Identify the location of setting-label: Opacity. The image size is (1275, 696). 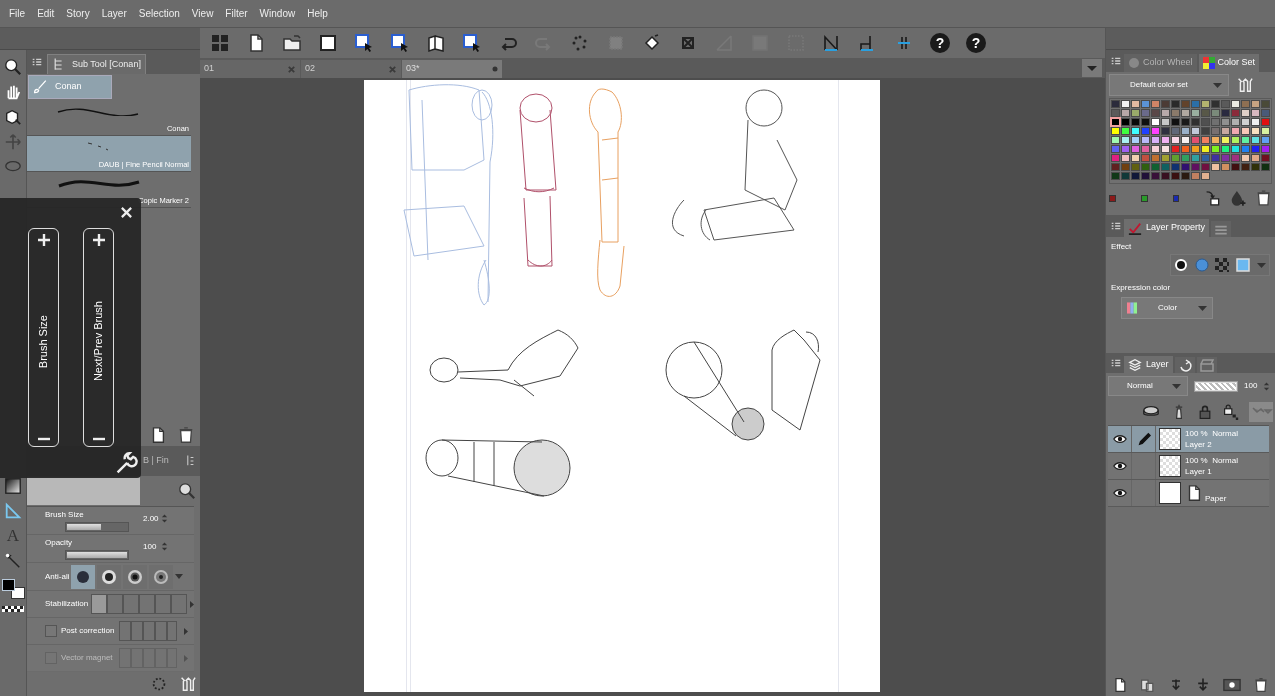
(59, 543).